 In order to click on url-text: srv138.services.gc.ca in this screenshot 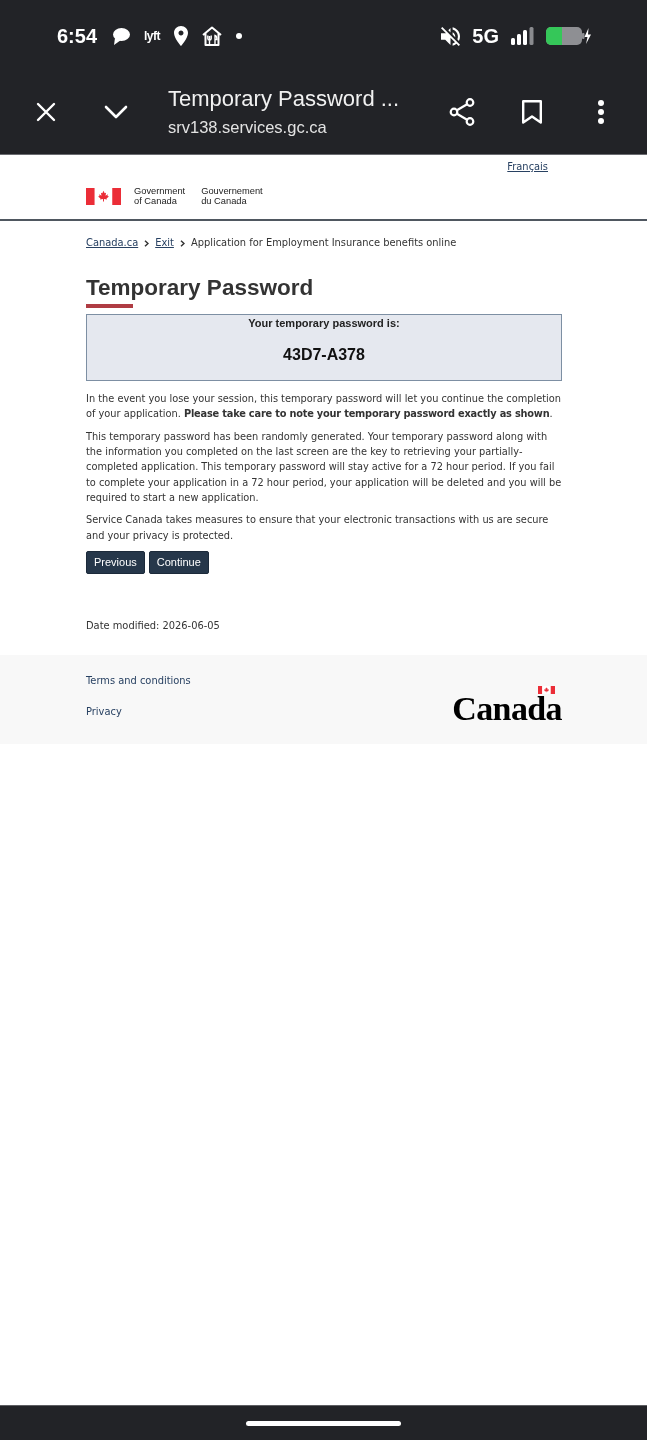, I will do `click(308, 127)`.